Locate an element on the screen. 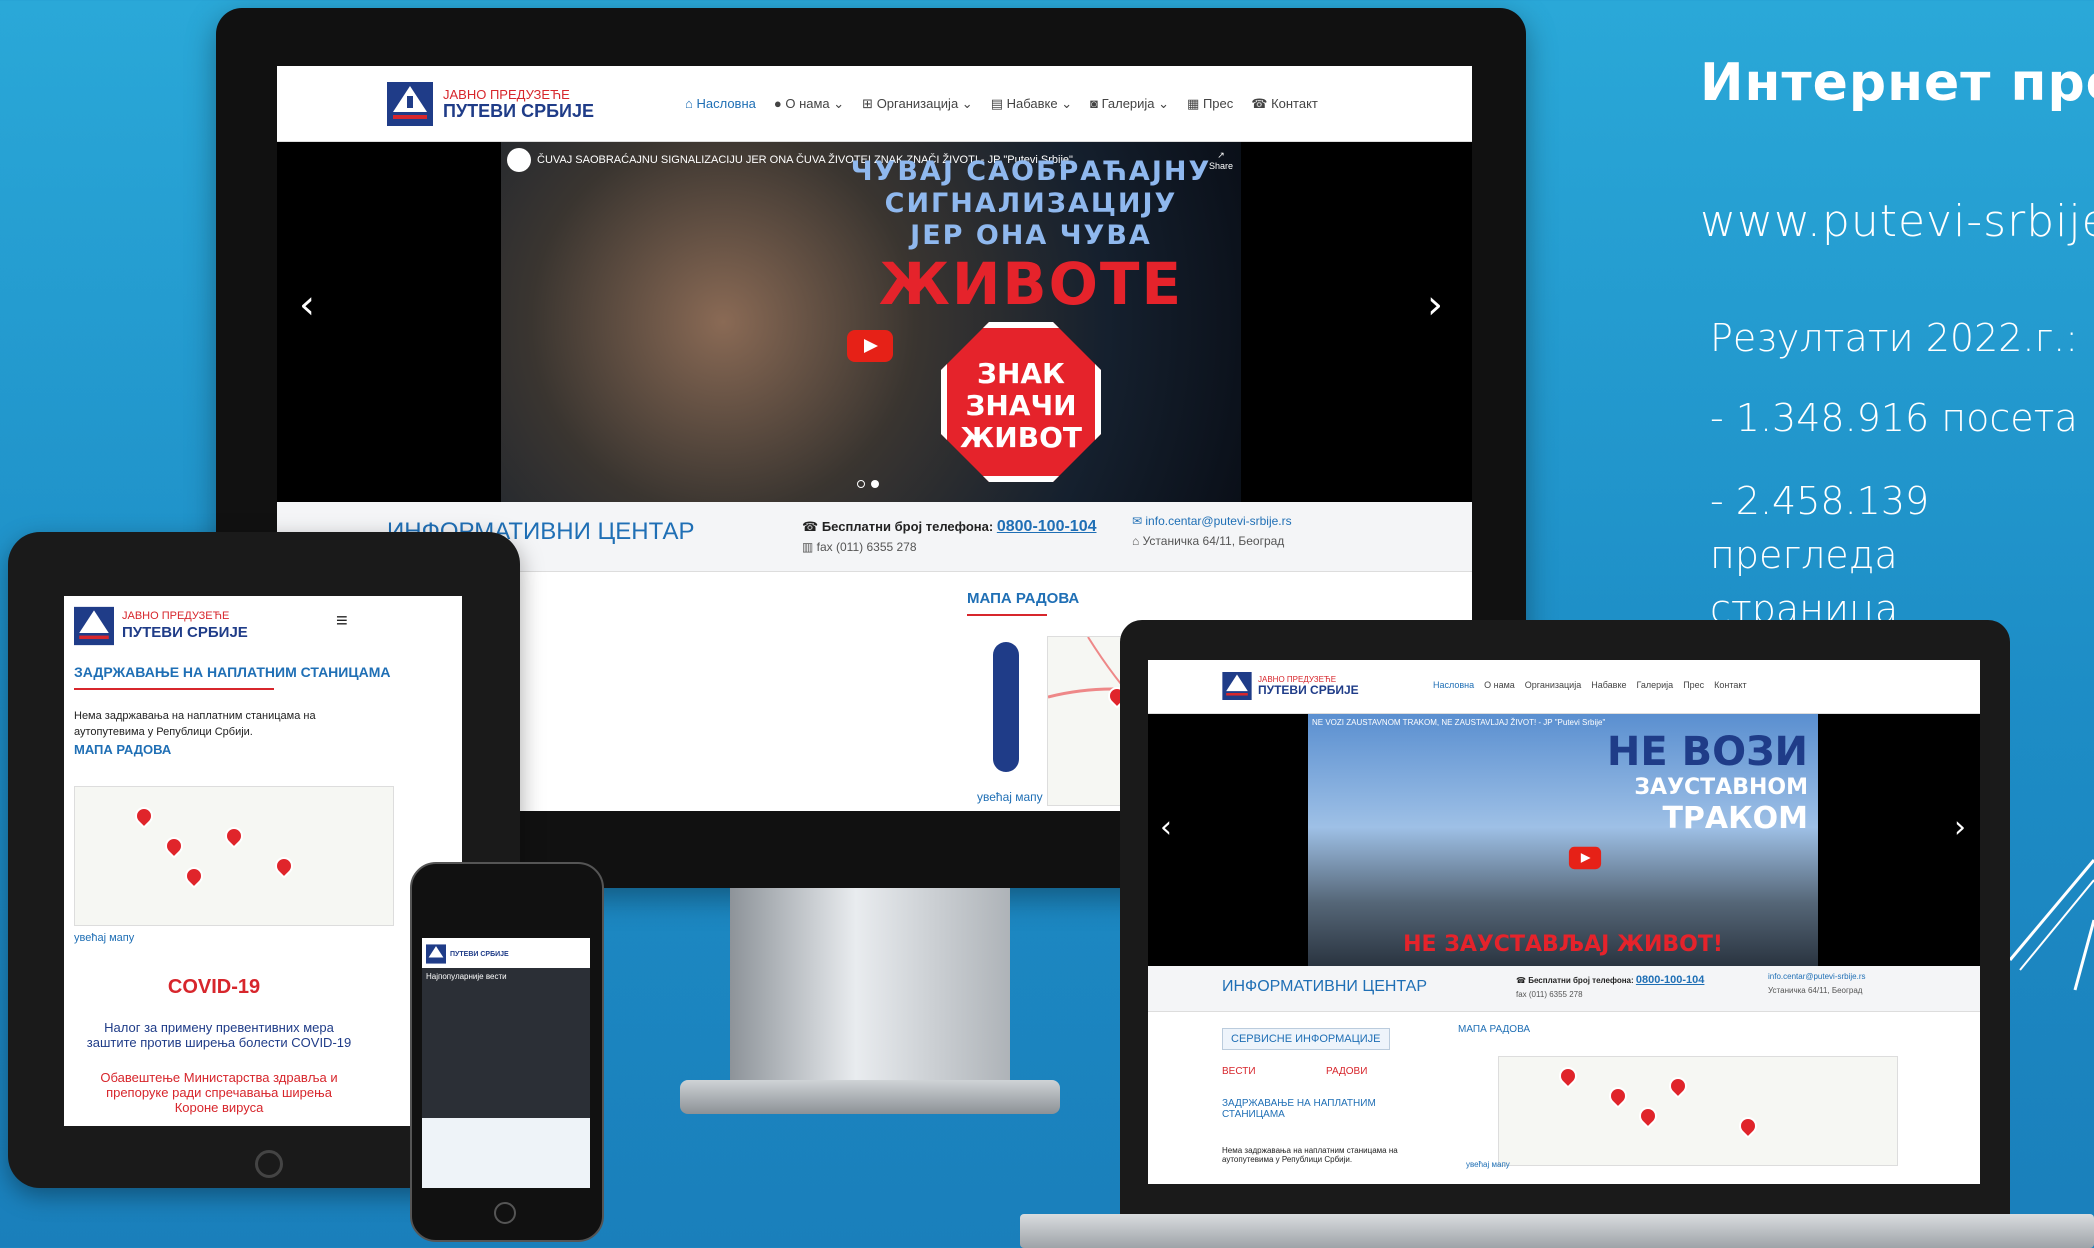 The width and height of the screenshot is (2094, 1248). tablet-logo: ЈАВНО ПРЕДУЗЕЋЕ ПУТЕВИ СРБИЈЕ is located at coordinates (161, 626).